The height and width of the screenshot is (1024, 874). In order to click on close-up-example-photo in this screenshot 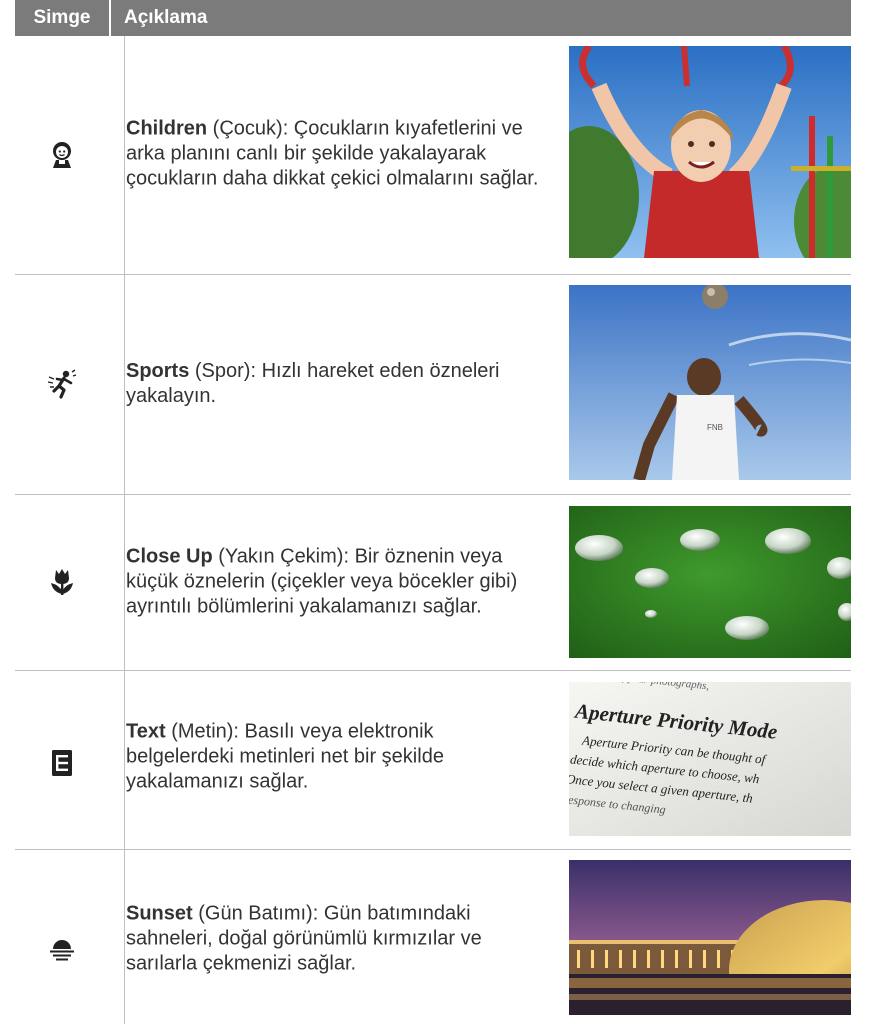, I will do `click(710, 582)`.